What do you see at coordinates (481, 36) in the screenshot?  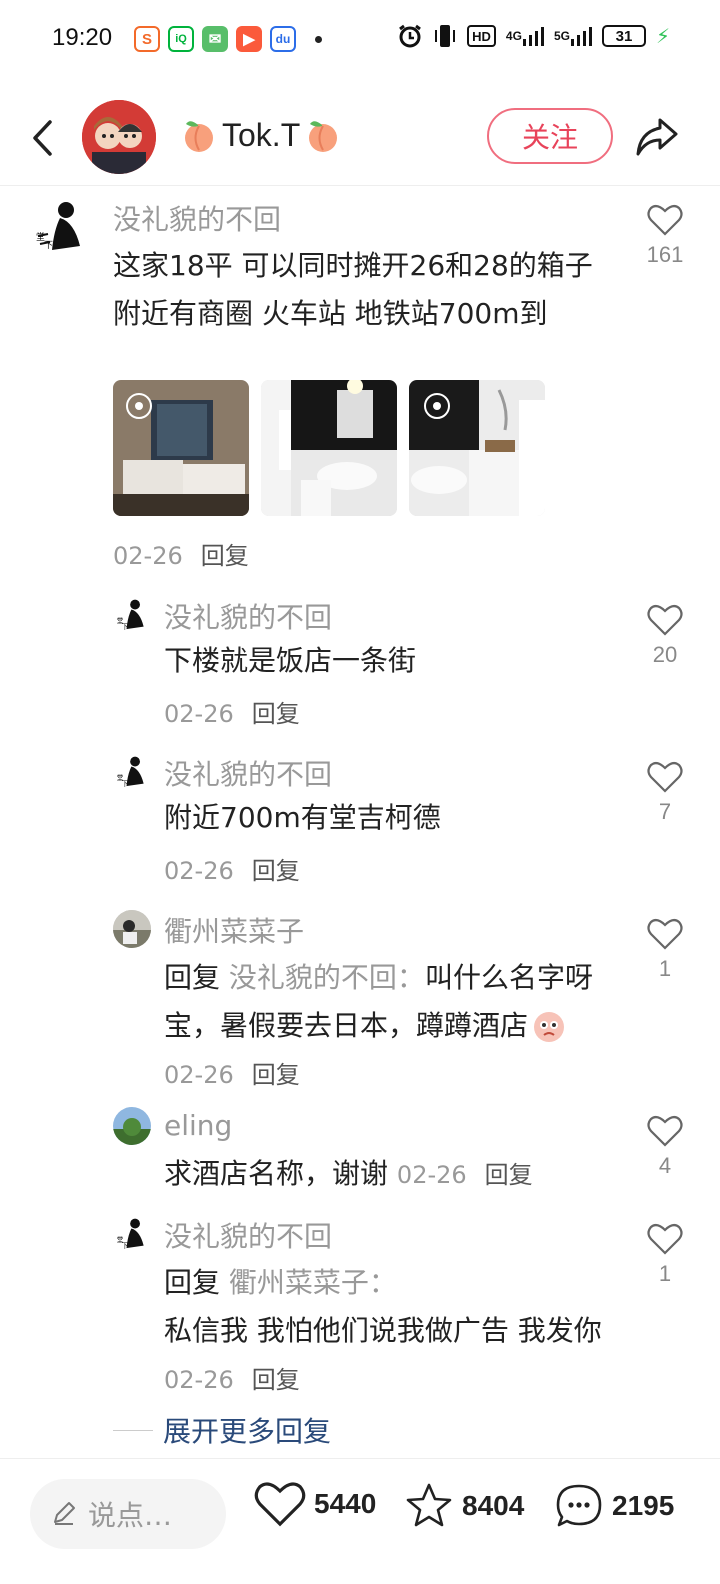 I see `hd-icon: HD` at bounding box center [481, 36].